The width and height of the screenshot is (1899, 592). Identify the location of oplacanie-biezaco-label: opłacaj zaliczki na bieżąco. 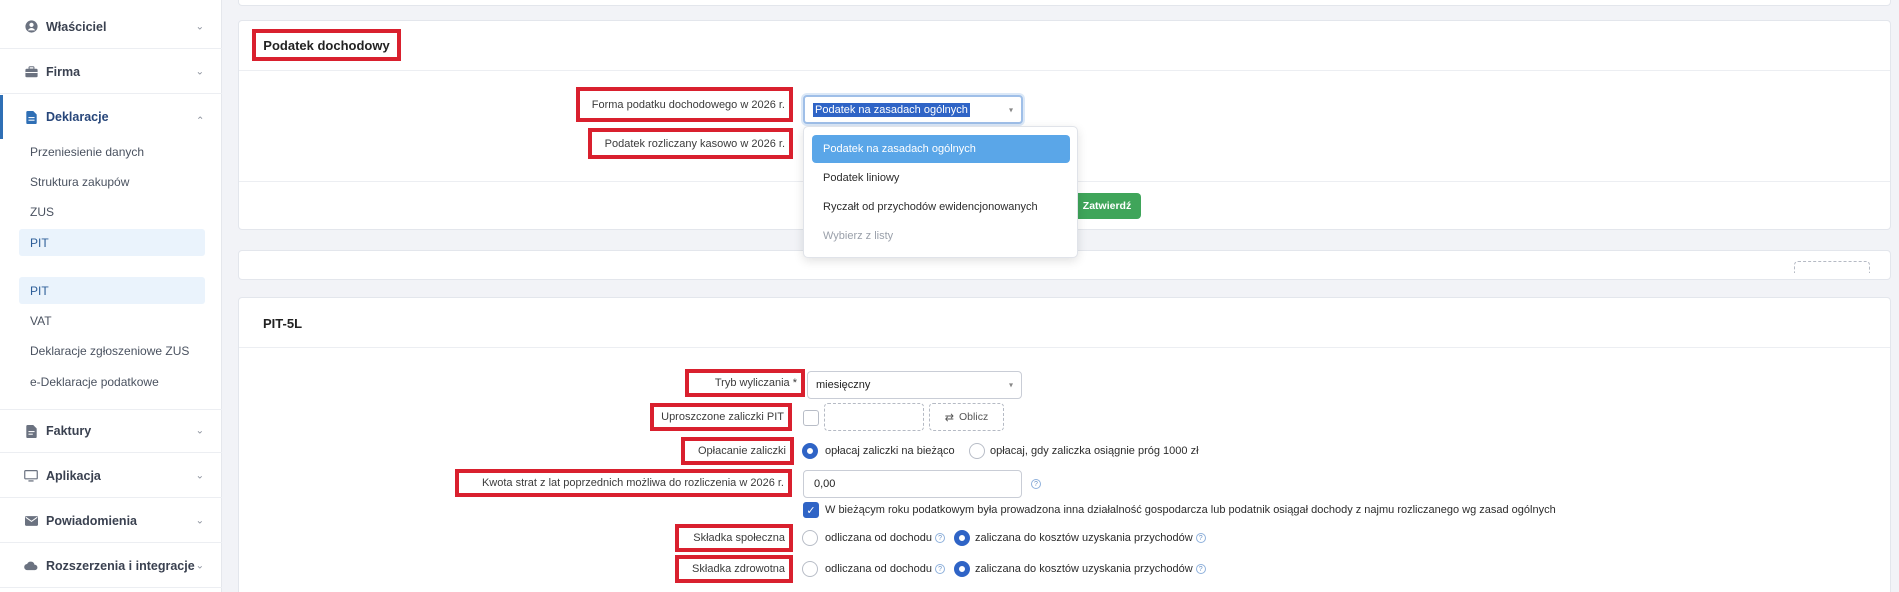
(890, 451).